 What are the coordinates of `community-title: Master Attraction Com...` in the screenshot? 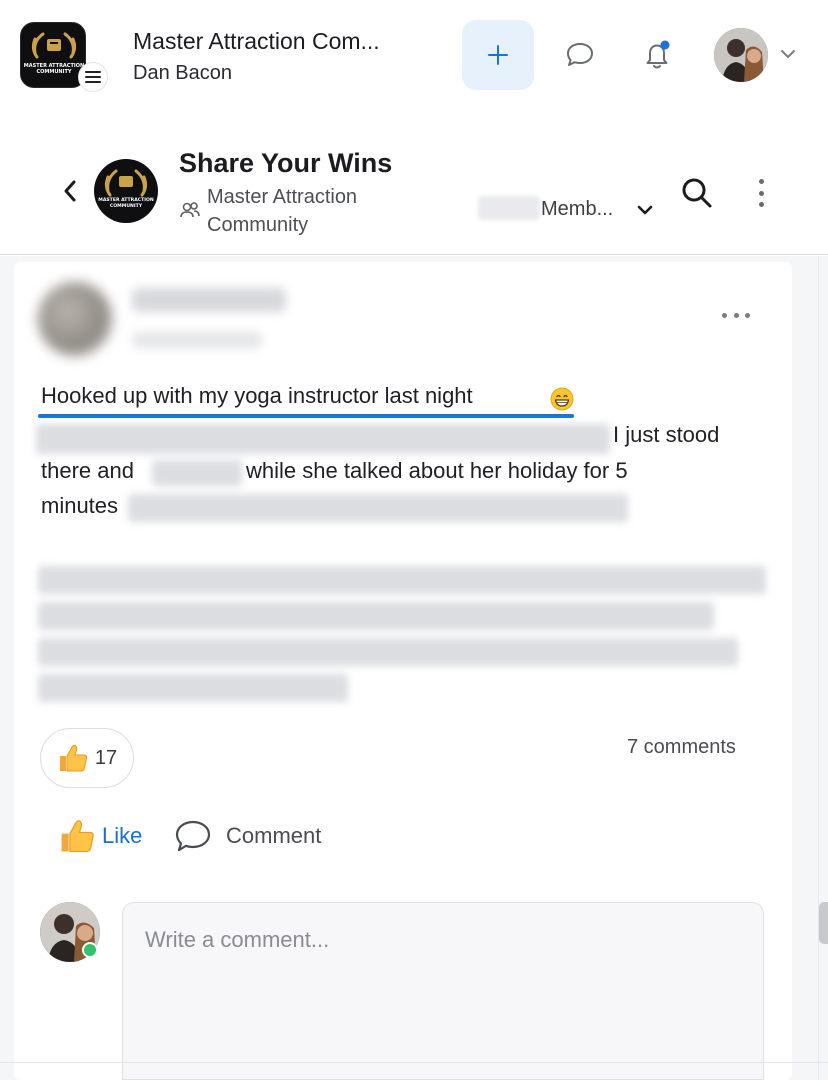 It's located at (256, 41).